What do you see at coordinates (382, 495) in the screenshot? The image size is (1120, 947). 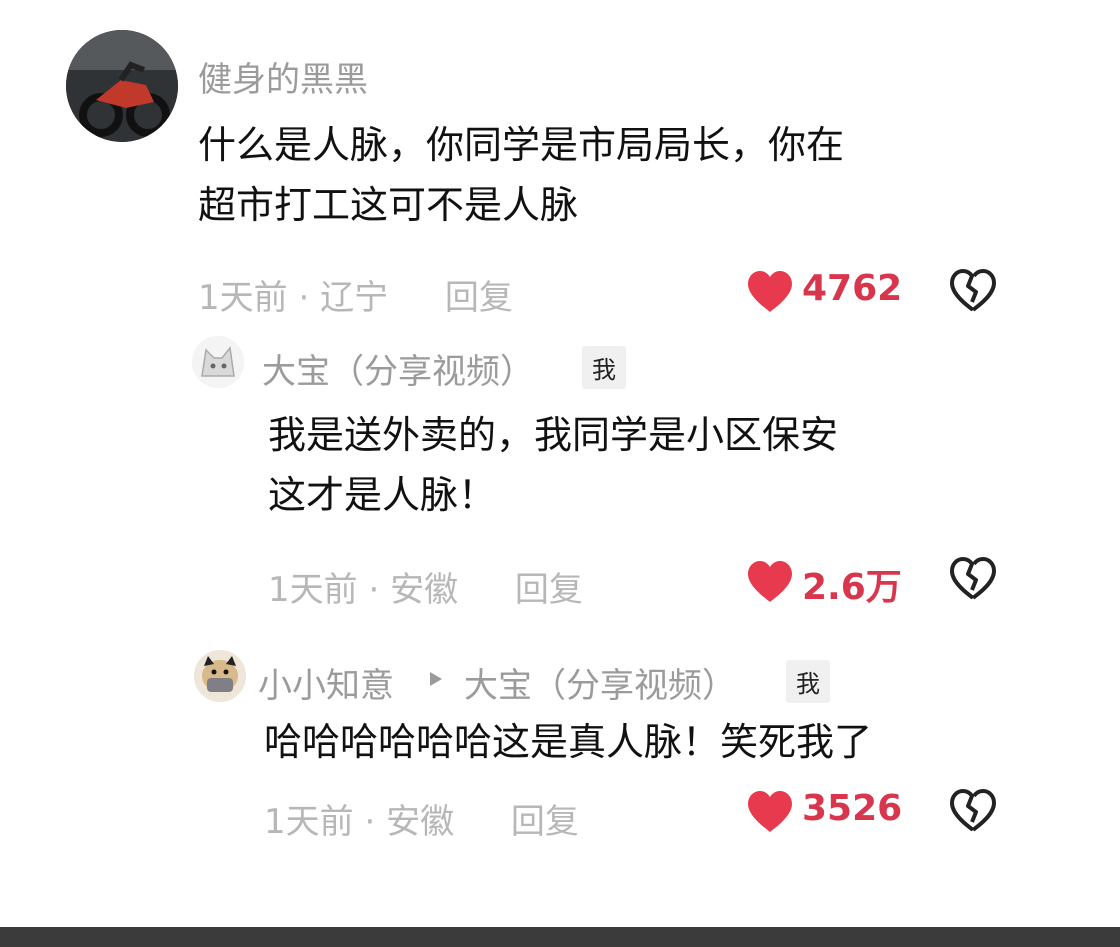 I see `comment-line: 这才是人脉！` at bounding box center [382, 495].